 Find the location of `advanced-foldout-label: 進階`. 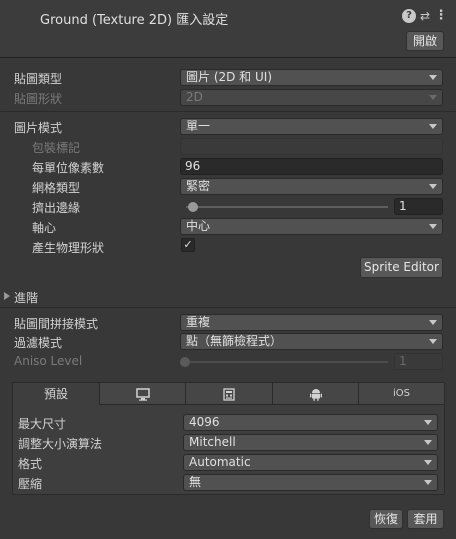

advanced-foldout-label: 進階 is located at coordinates (26, 297).